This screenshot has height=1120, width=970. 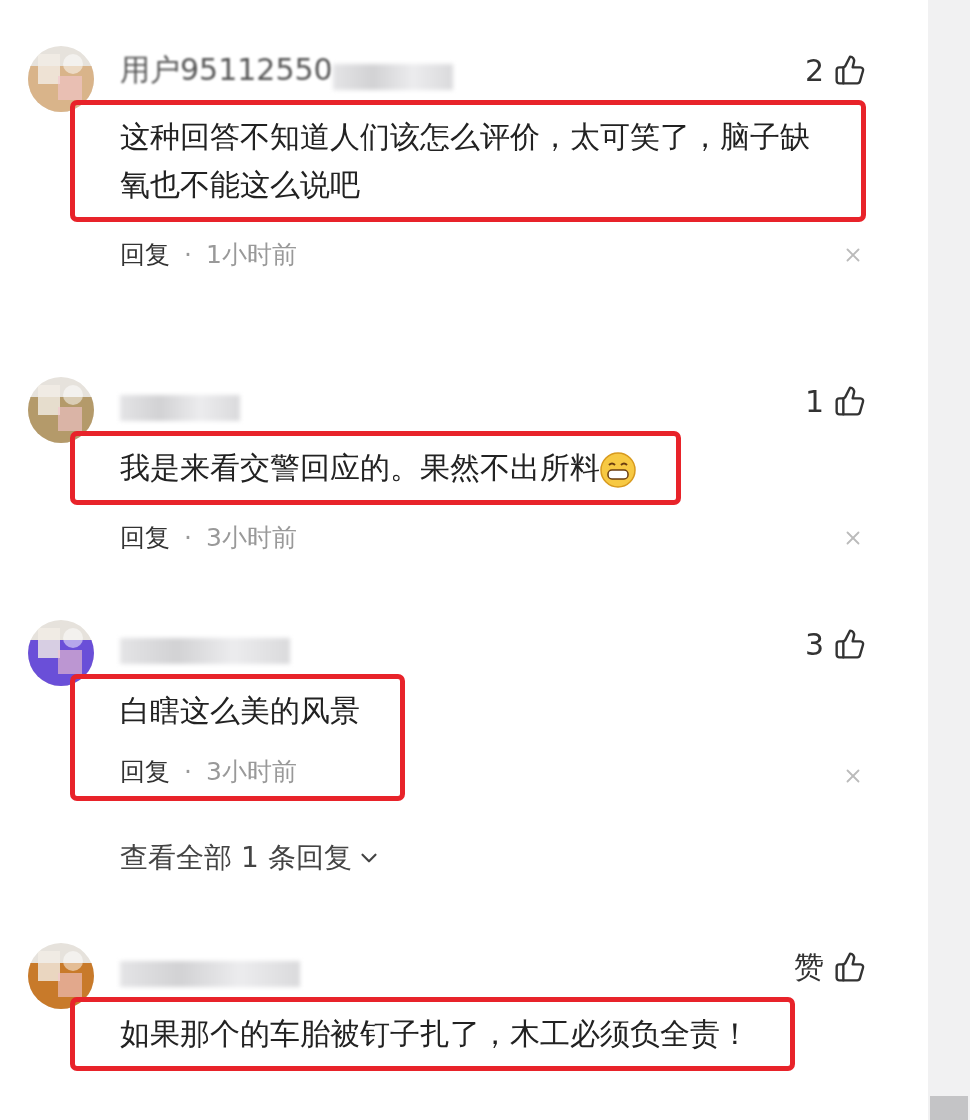 I want to click on comment-text: 如果那个的车胎被钉子扎了，木工必须负全责！, so click(x=435, y=1034).